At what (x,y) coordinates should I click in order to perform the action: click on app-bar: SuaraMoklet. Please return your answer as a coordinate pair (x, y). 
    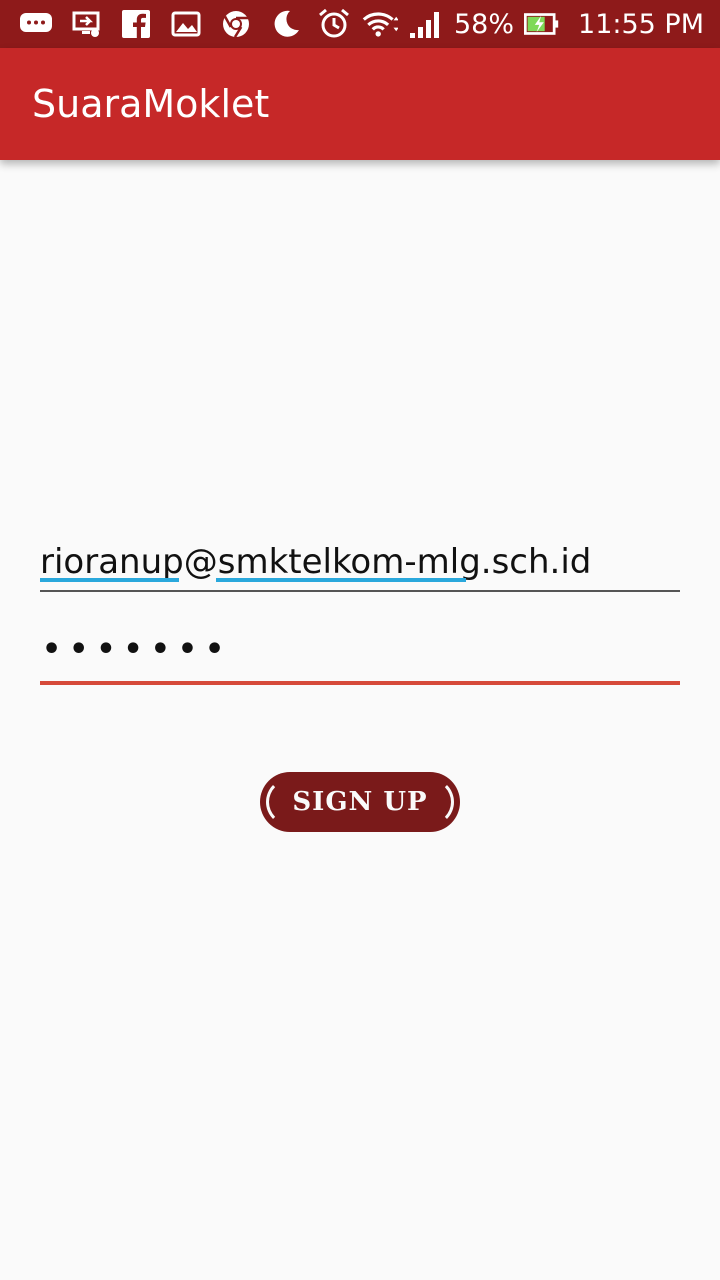
    Looking at the image, I should click on (360, 104).